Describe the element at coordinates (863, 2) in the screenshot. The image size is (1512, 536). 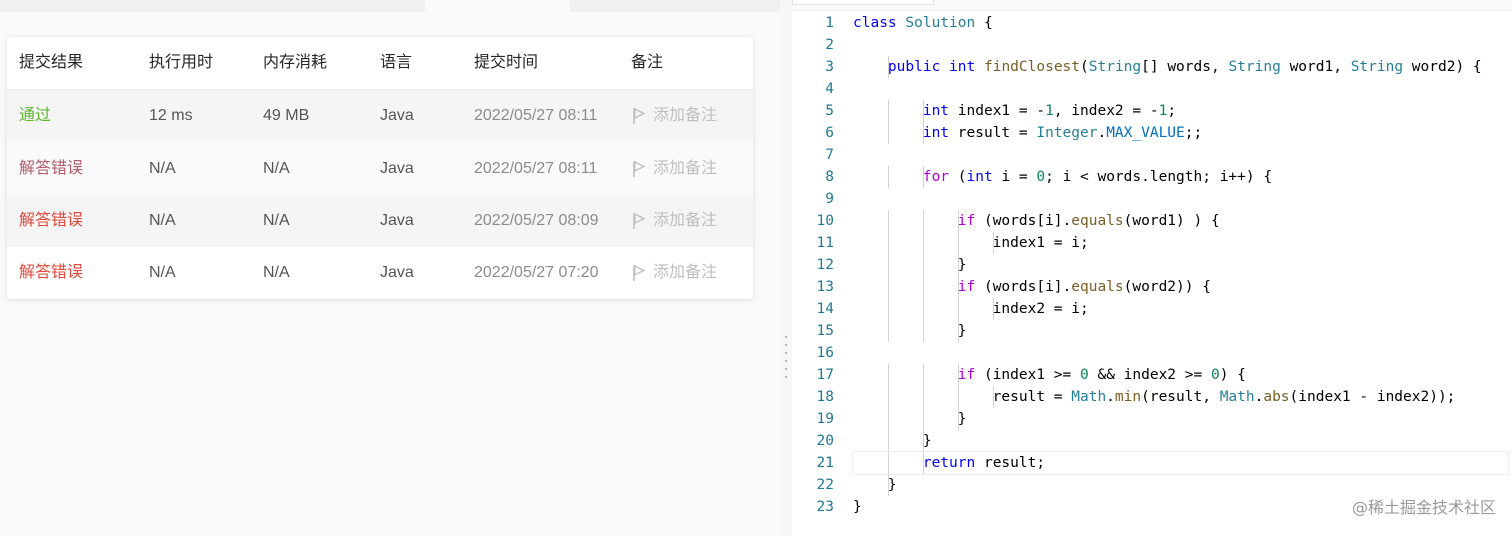
I see `editor-tab` at that location.